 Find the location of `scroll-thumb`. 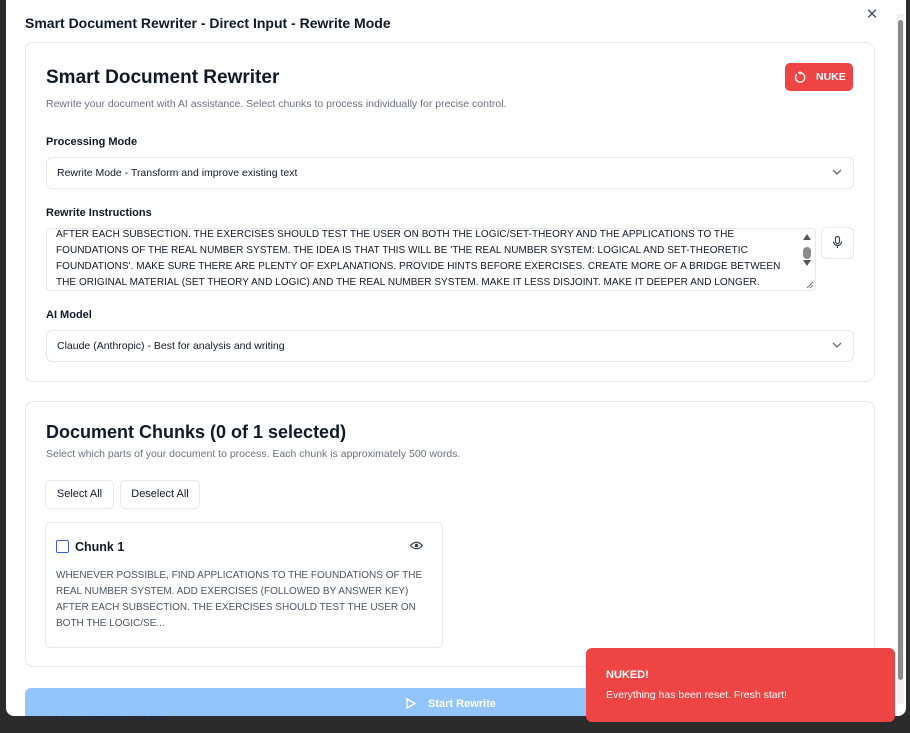

scroll-thumb is located at coordinates (807, 253).